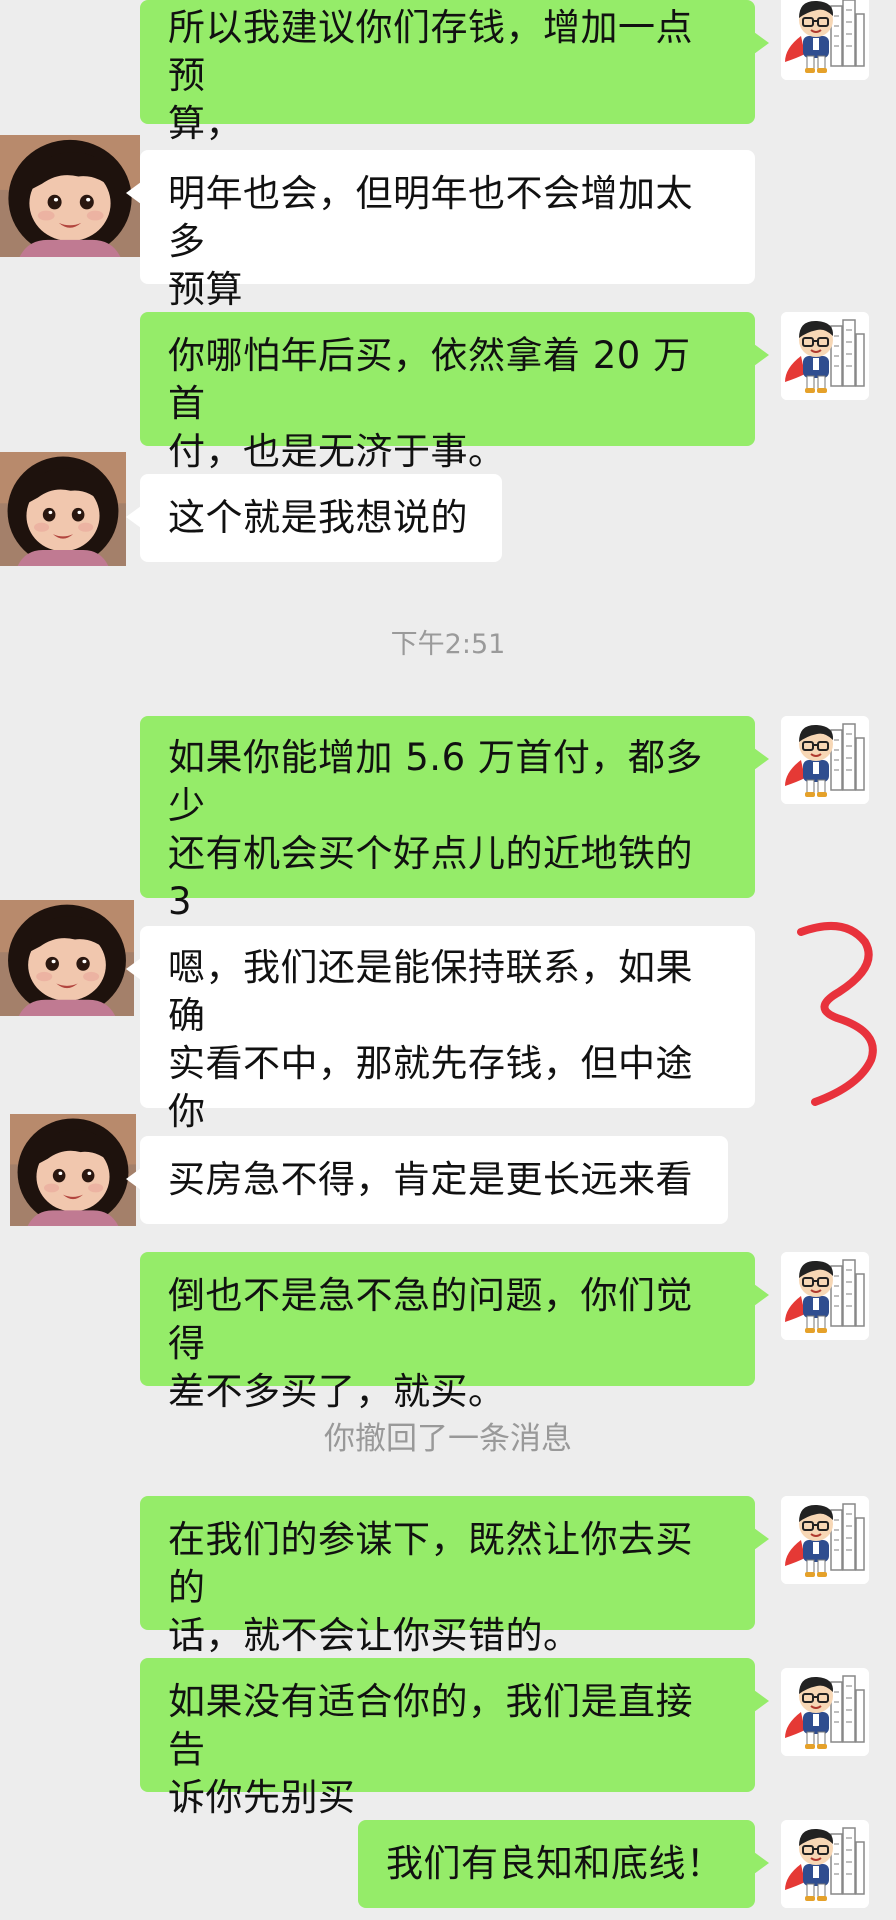  What do you see at coordinates (448, 1439) in the screenshot?
I see `recall-notice: 你撤回了一条消息` at bounding box center [448, 1439].